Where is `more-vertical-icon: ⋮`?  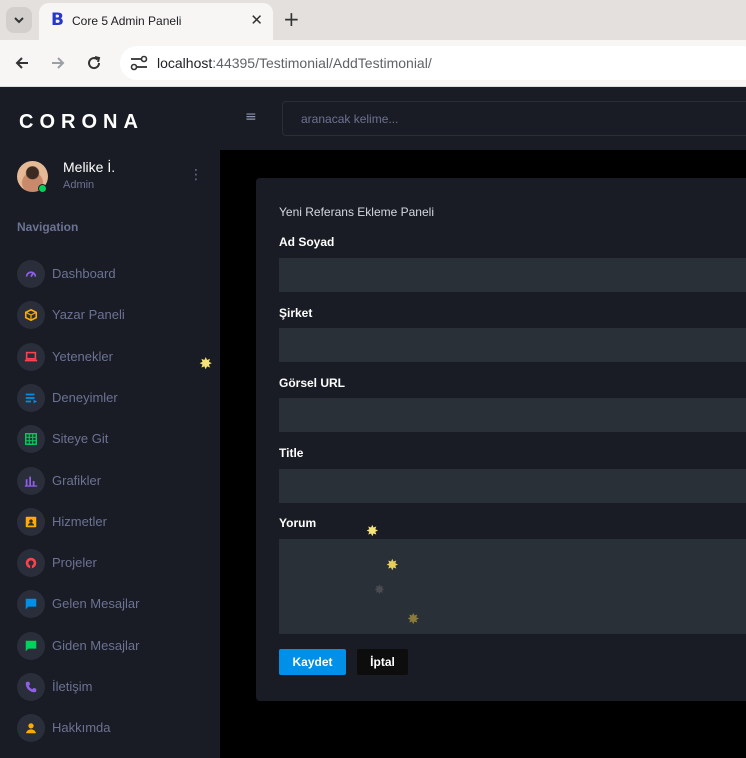 more-vertical-icon: ⋮ is located at coordinates (196, 175).